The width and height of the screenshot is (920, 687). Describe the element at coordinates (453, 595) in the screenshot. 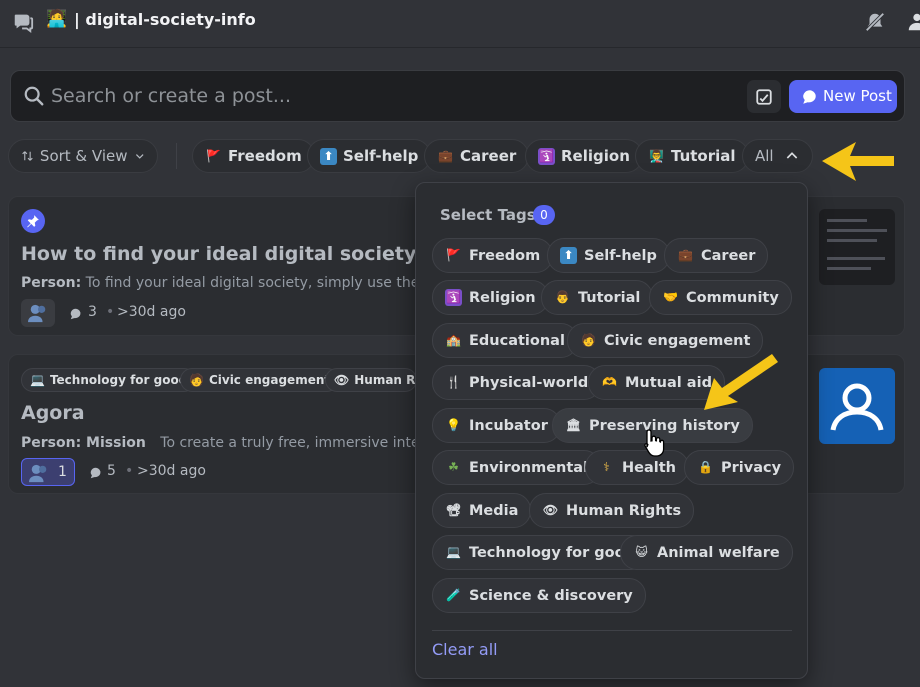

I see `test-tube-icon: 🧪` at that location.